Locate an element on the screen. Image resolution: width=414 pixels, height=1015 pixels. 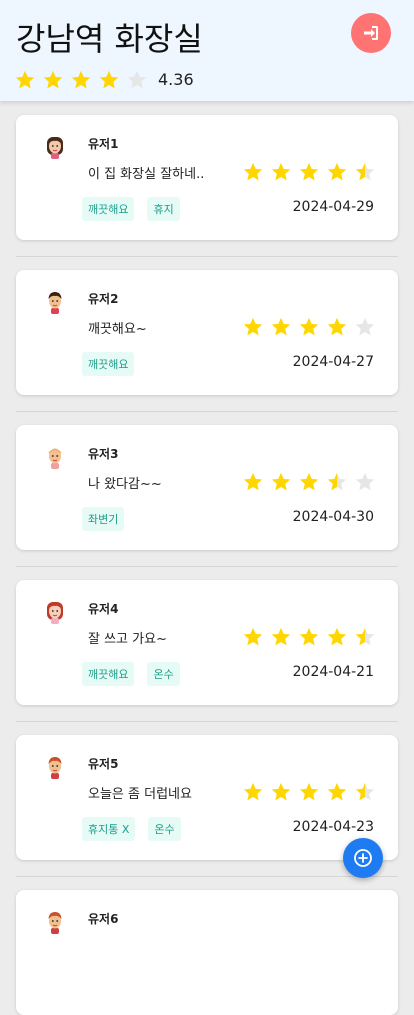
review-card: 유저4 잘 쓰고 가요~ 깨끗해요 온수 2024-04-21 is located at coordinates (207, 642).